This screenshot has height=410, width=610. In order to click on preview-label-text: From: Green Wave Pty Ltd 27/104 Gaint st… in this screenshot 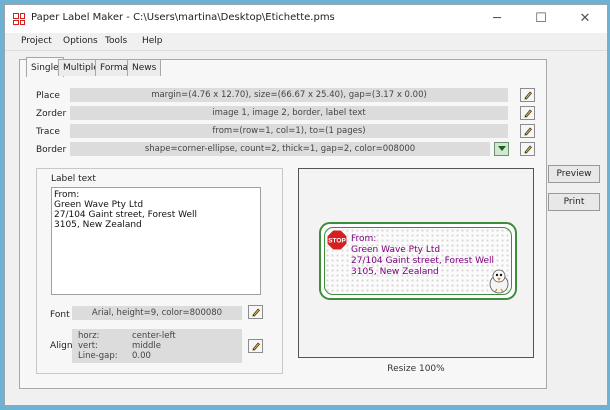, I will do `click(422, 256)`.